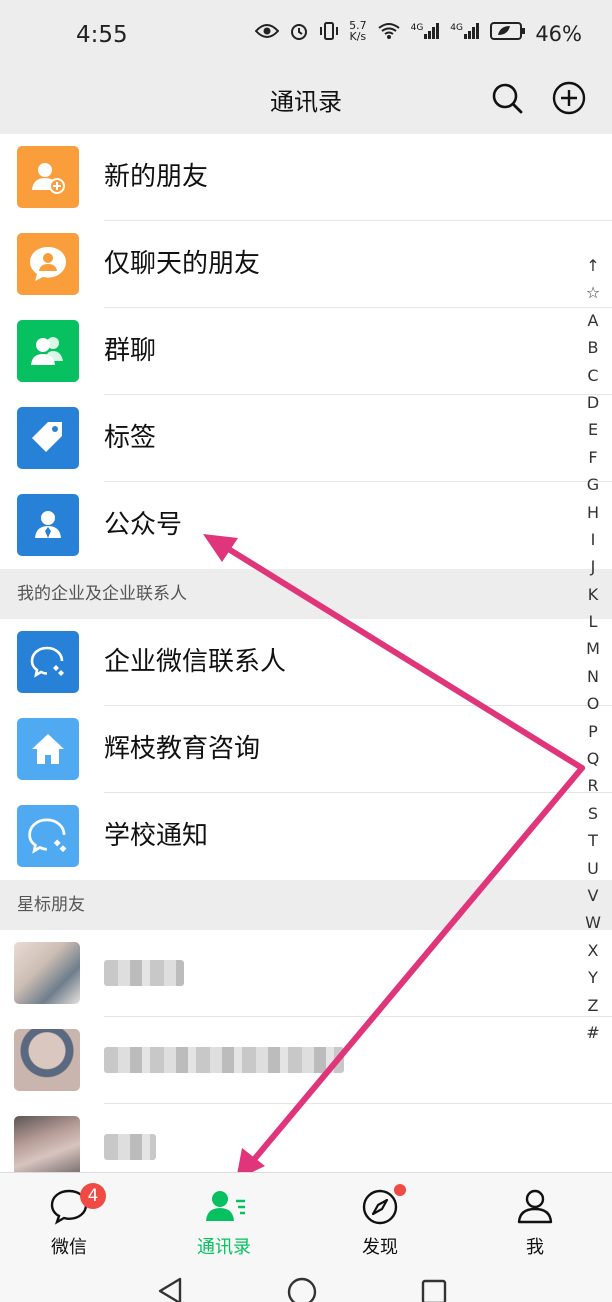 The width and height of the screenshot is (612, 1302). Describe the element at coordinates (593, 292) in the screenshot. I see `index-letter: ☆` at that location.